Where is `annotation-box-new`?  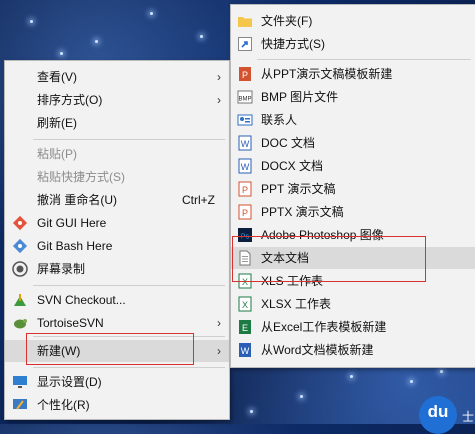 annotation-box-new is located at coordinates (110, 349).